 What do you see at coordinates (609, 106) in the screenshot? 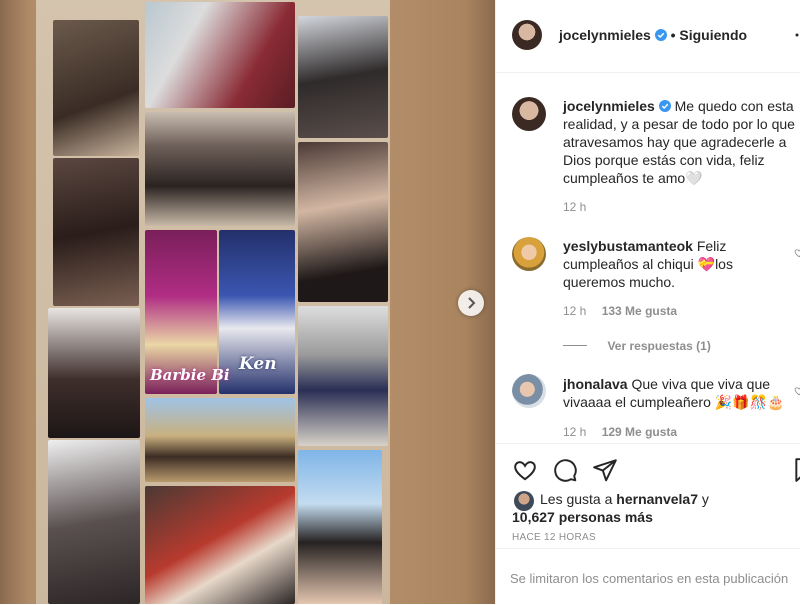
I see `caption-username: jocelynmieles` at bounding box center [609, 106].